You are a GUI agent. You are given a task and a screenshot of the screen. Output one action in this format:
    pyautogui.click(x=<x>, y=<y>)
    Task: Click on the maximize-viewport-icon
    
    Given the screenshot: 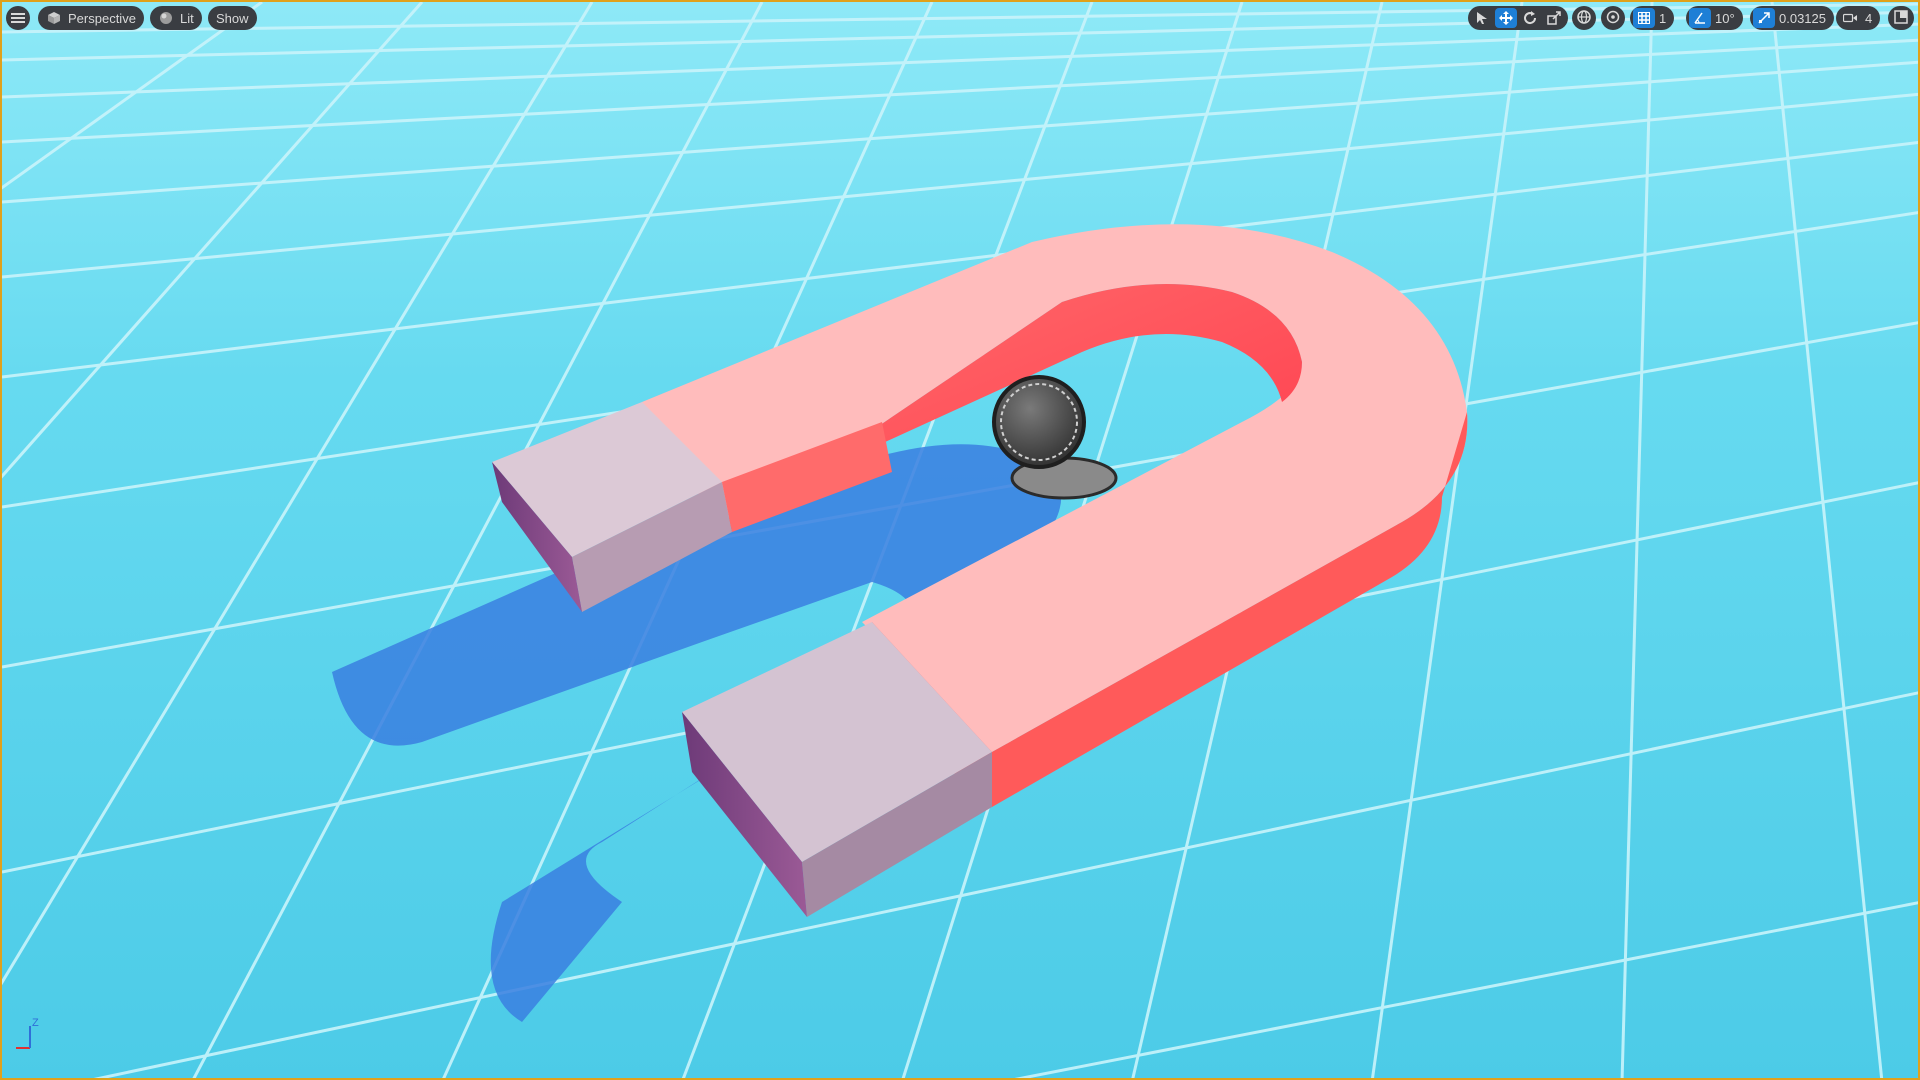 What is the action you would take?
    pyautogui.click(x=1901, y=18)
    